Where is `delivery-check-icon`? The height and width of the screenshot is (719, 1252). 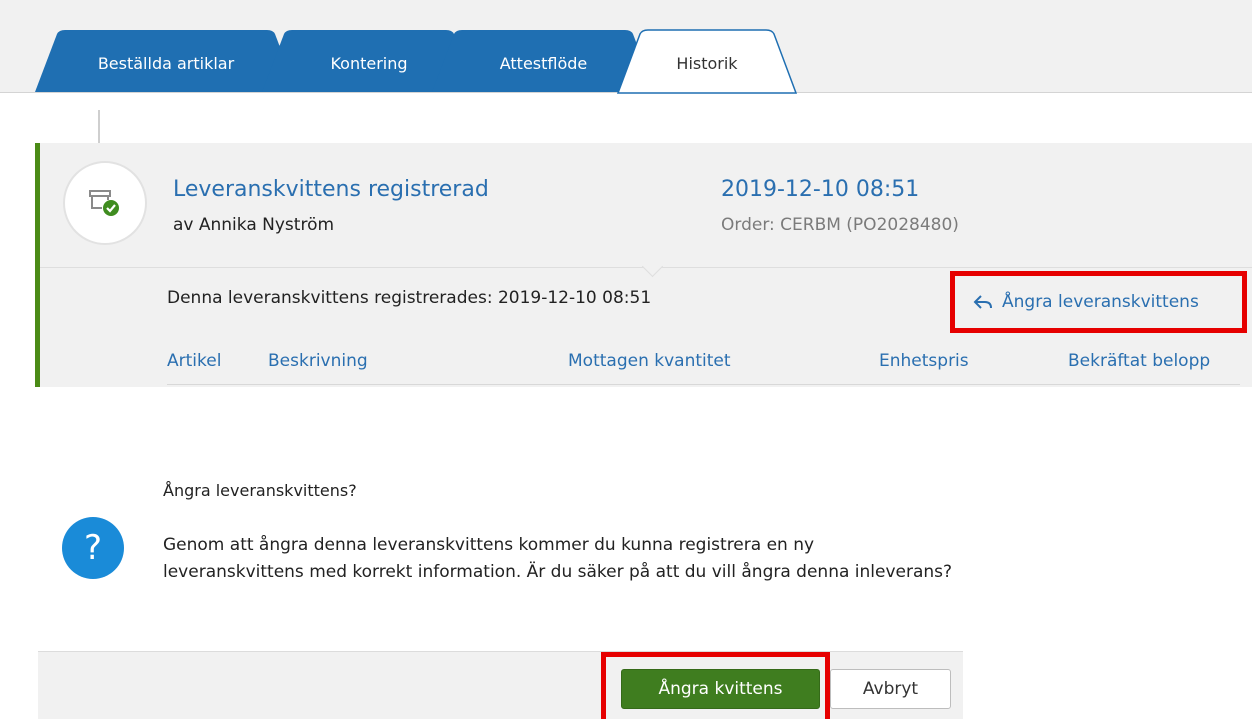
delivery-check-icon is located at coordinates (105, 203).